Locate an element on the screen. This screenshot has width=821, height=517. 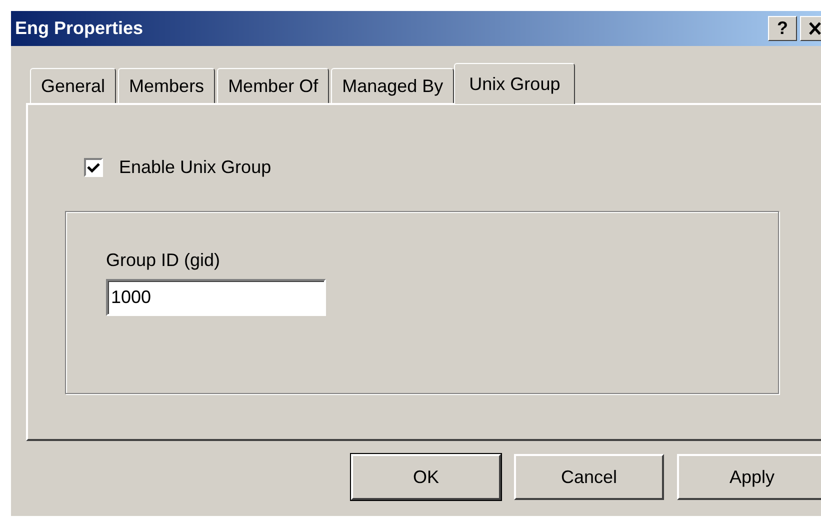
tab: Unix Group is located at coordinates (515, 83).